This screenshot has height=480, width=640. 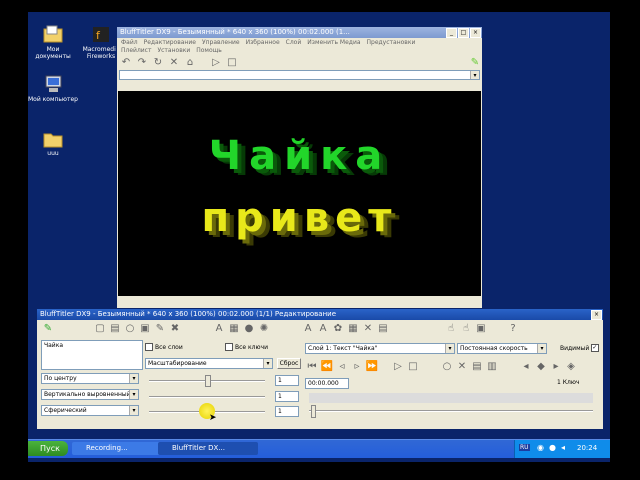 I want to click on paste-key-icon: ▥, so click(x=492, y=366).